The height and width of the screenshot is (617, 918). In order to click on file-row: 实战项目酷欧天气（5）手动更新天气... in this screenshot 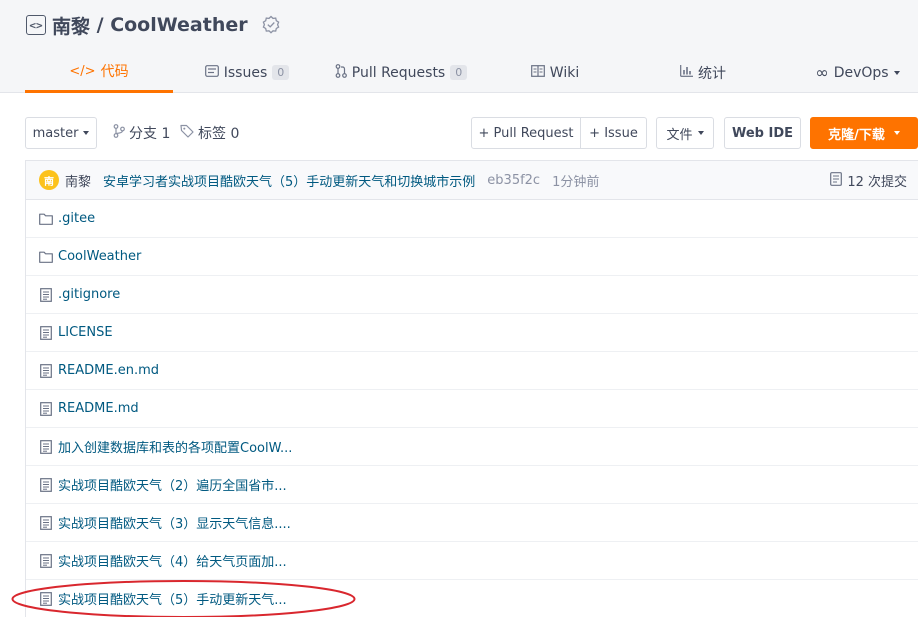, I will do `click(472, 598)`.